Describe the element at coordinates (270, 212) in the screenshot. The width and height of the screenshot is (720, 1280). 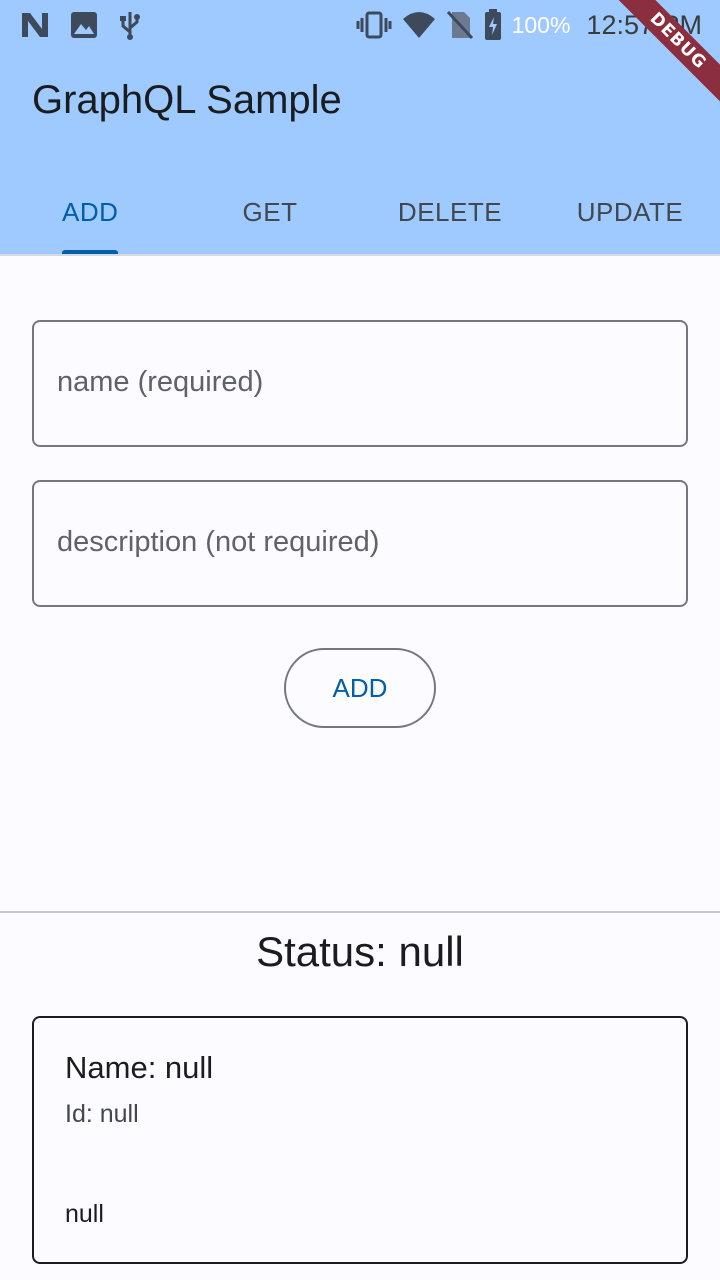
I see `tab-get: GET` at that location.